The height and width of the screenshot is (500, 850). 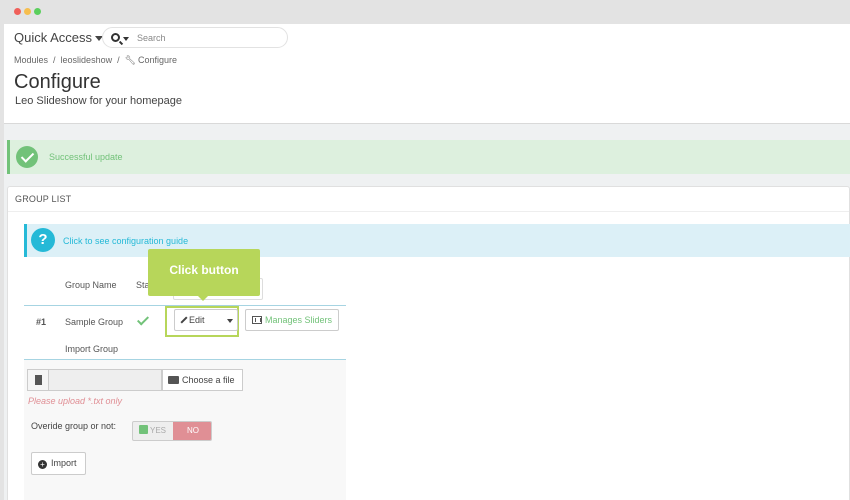 I want to click on search-box, so click(x=195, y=37).